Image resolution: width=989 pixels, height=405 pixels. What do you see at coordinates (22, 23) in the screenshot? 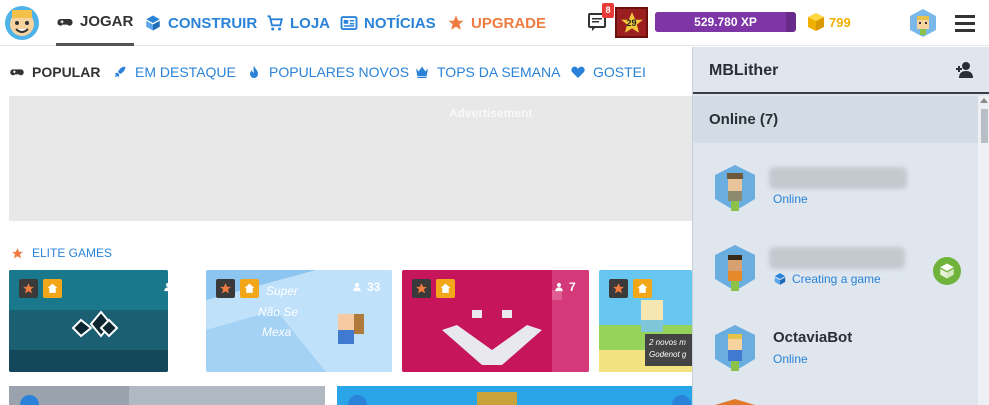
I see `kogama-logo-icon` at bounding box center [22, 23].